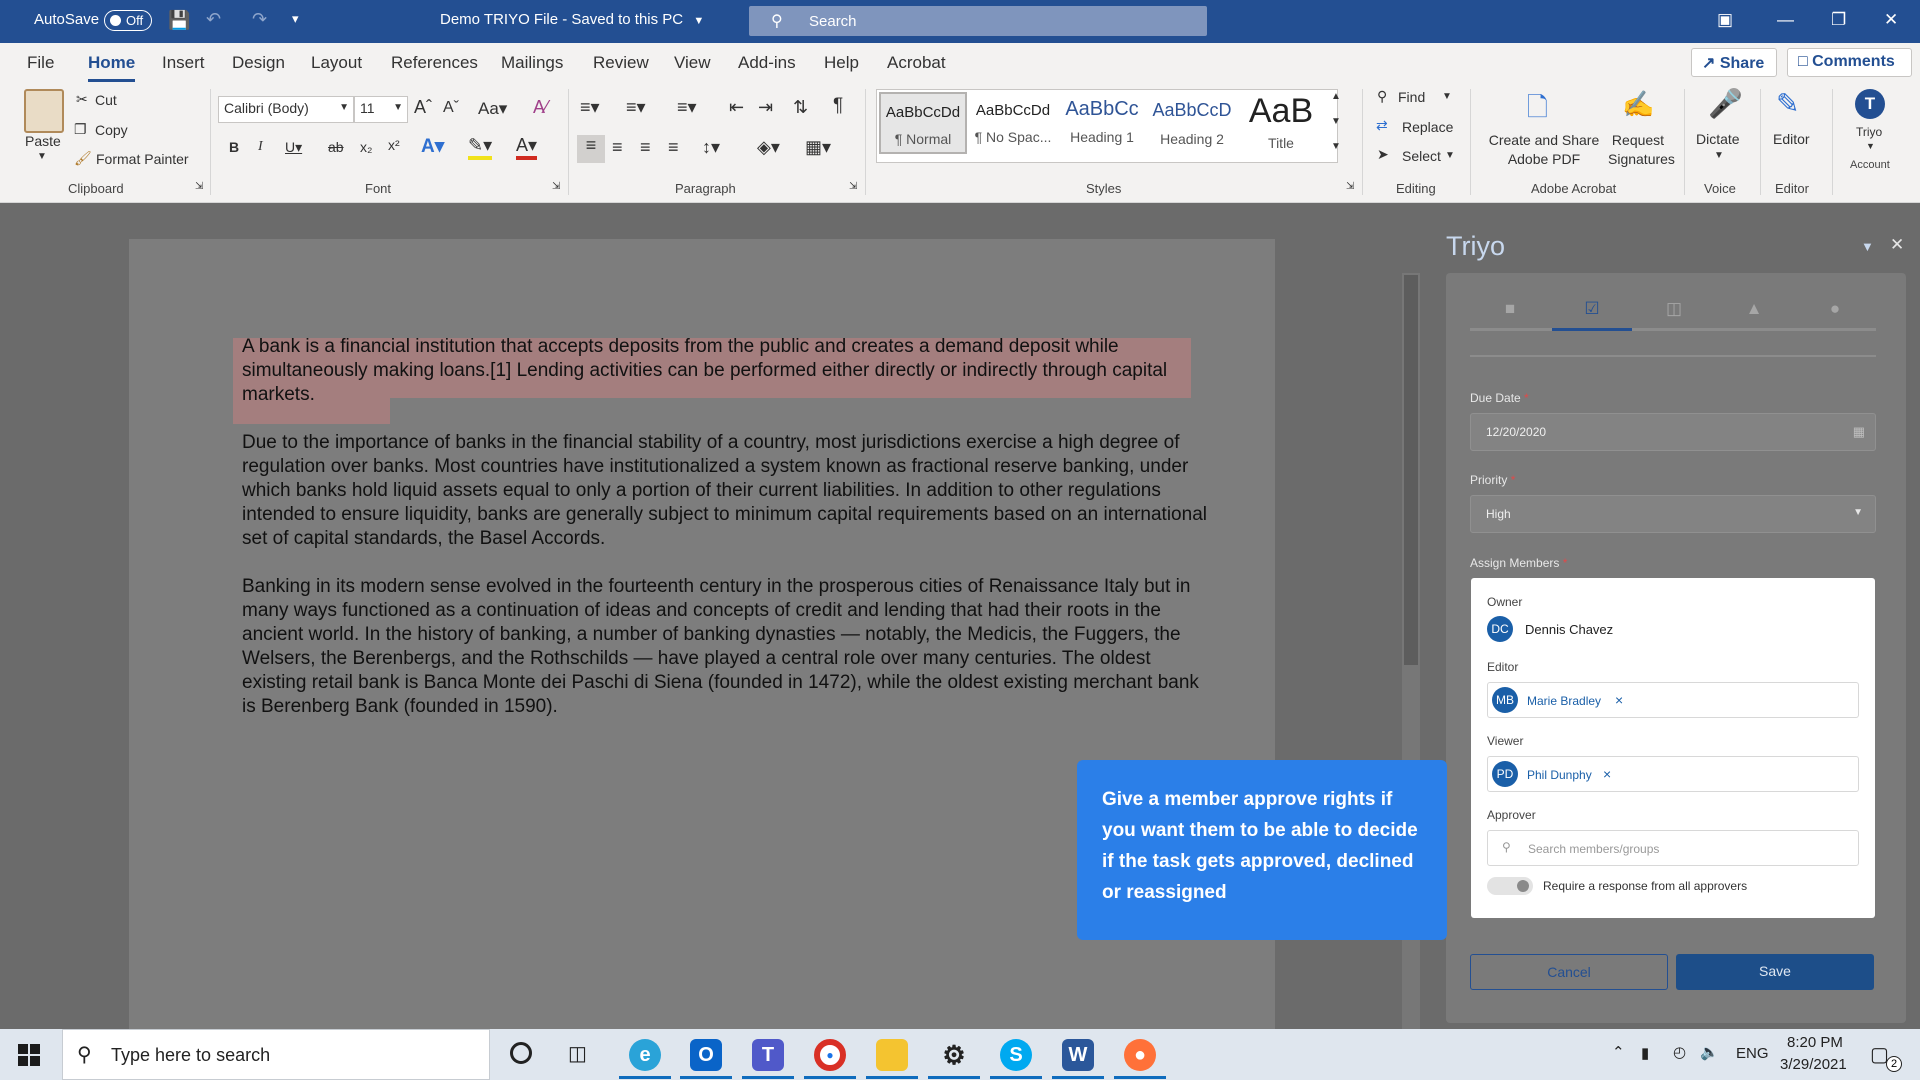 This screenshot has height=1080, width=1920. Describe the element at coordinates (276, 1054) in the screenshot. I see `taskbar-search: ⚲ Type here to search` at that location.